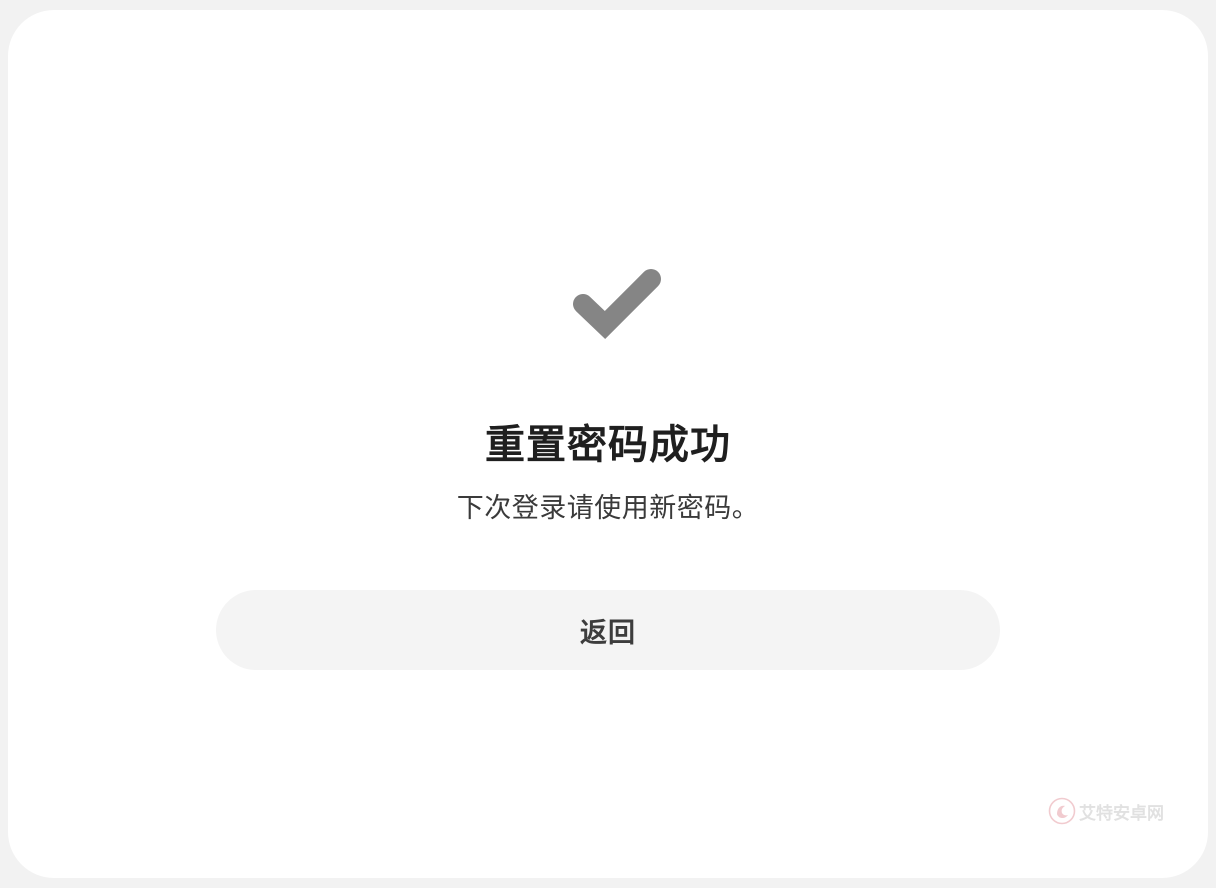 This screenshot has width=1216, height=888. I want to click on checkmark-icon, so click(617, 304).